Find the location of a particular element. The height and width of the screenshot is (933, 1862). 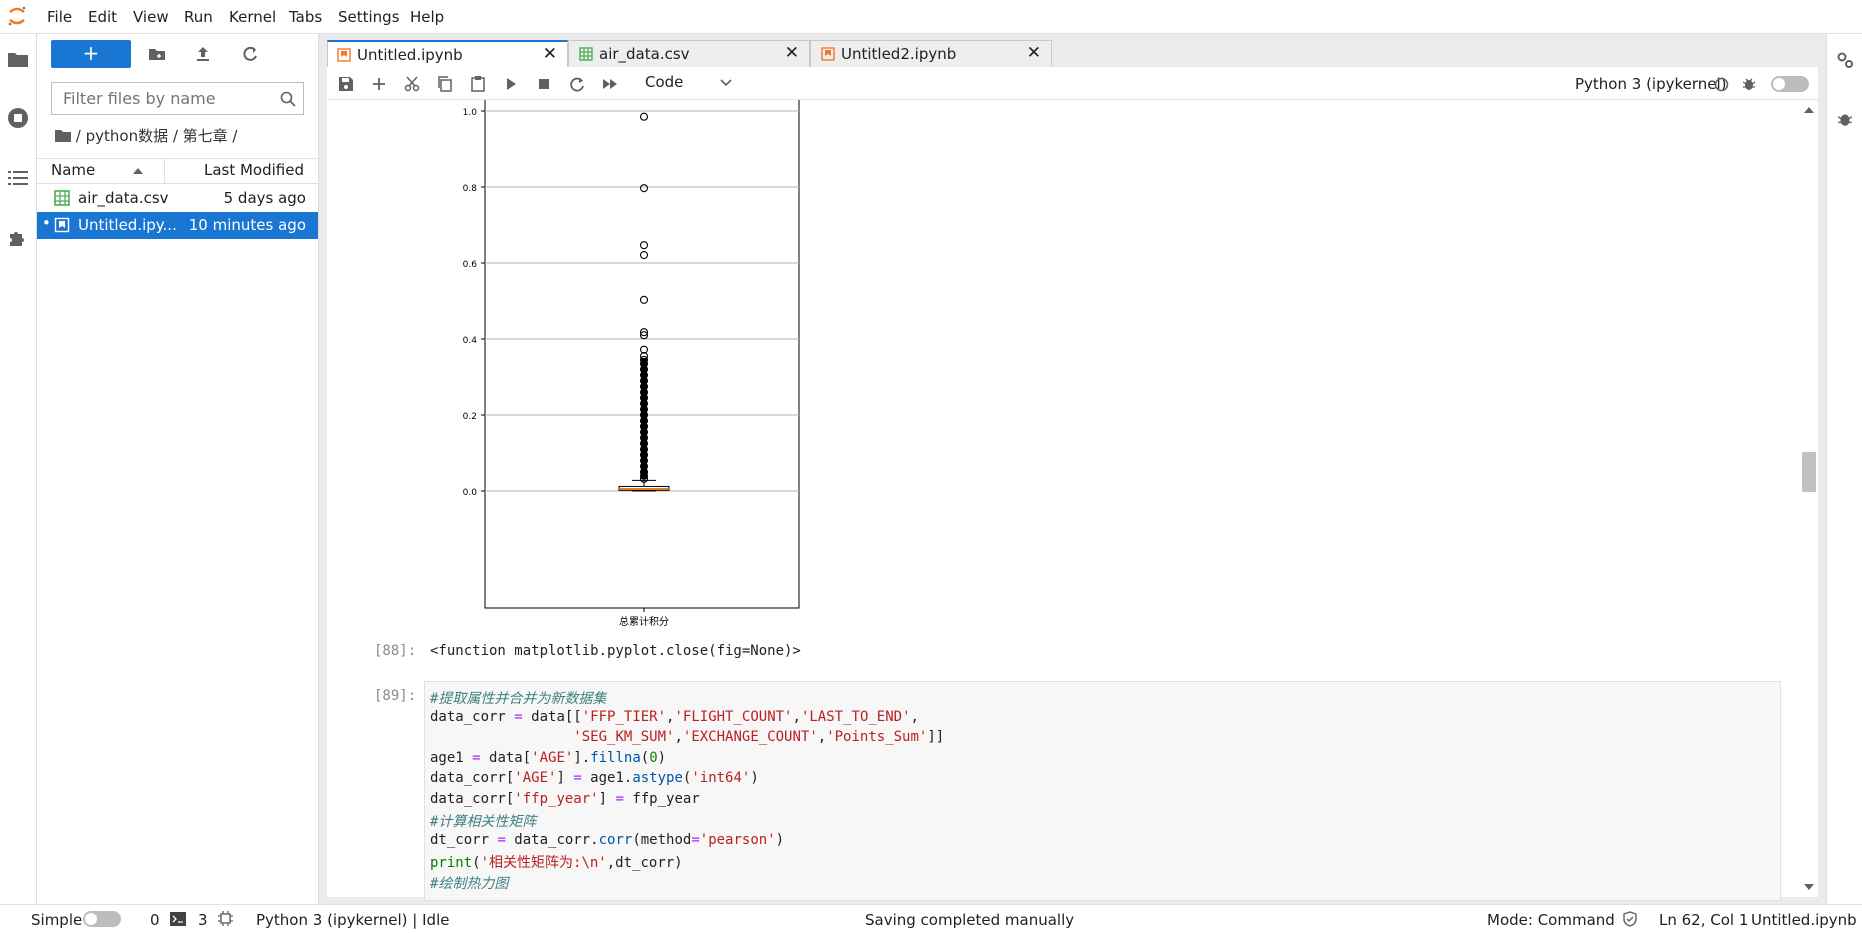

scrollbar-thumb is located at coordinates (1809, 472).